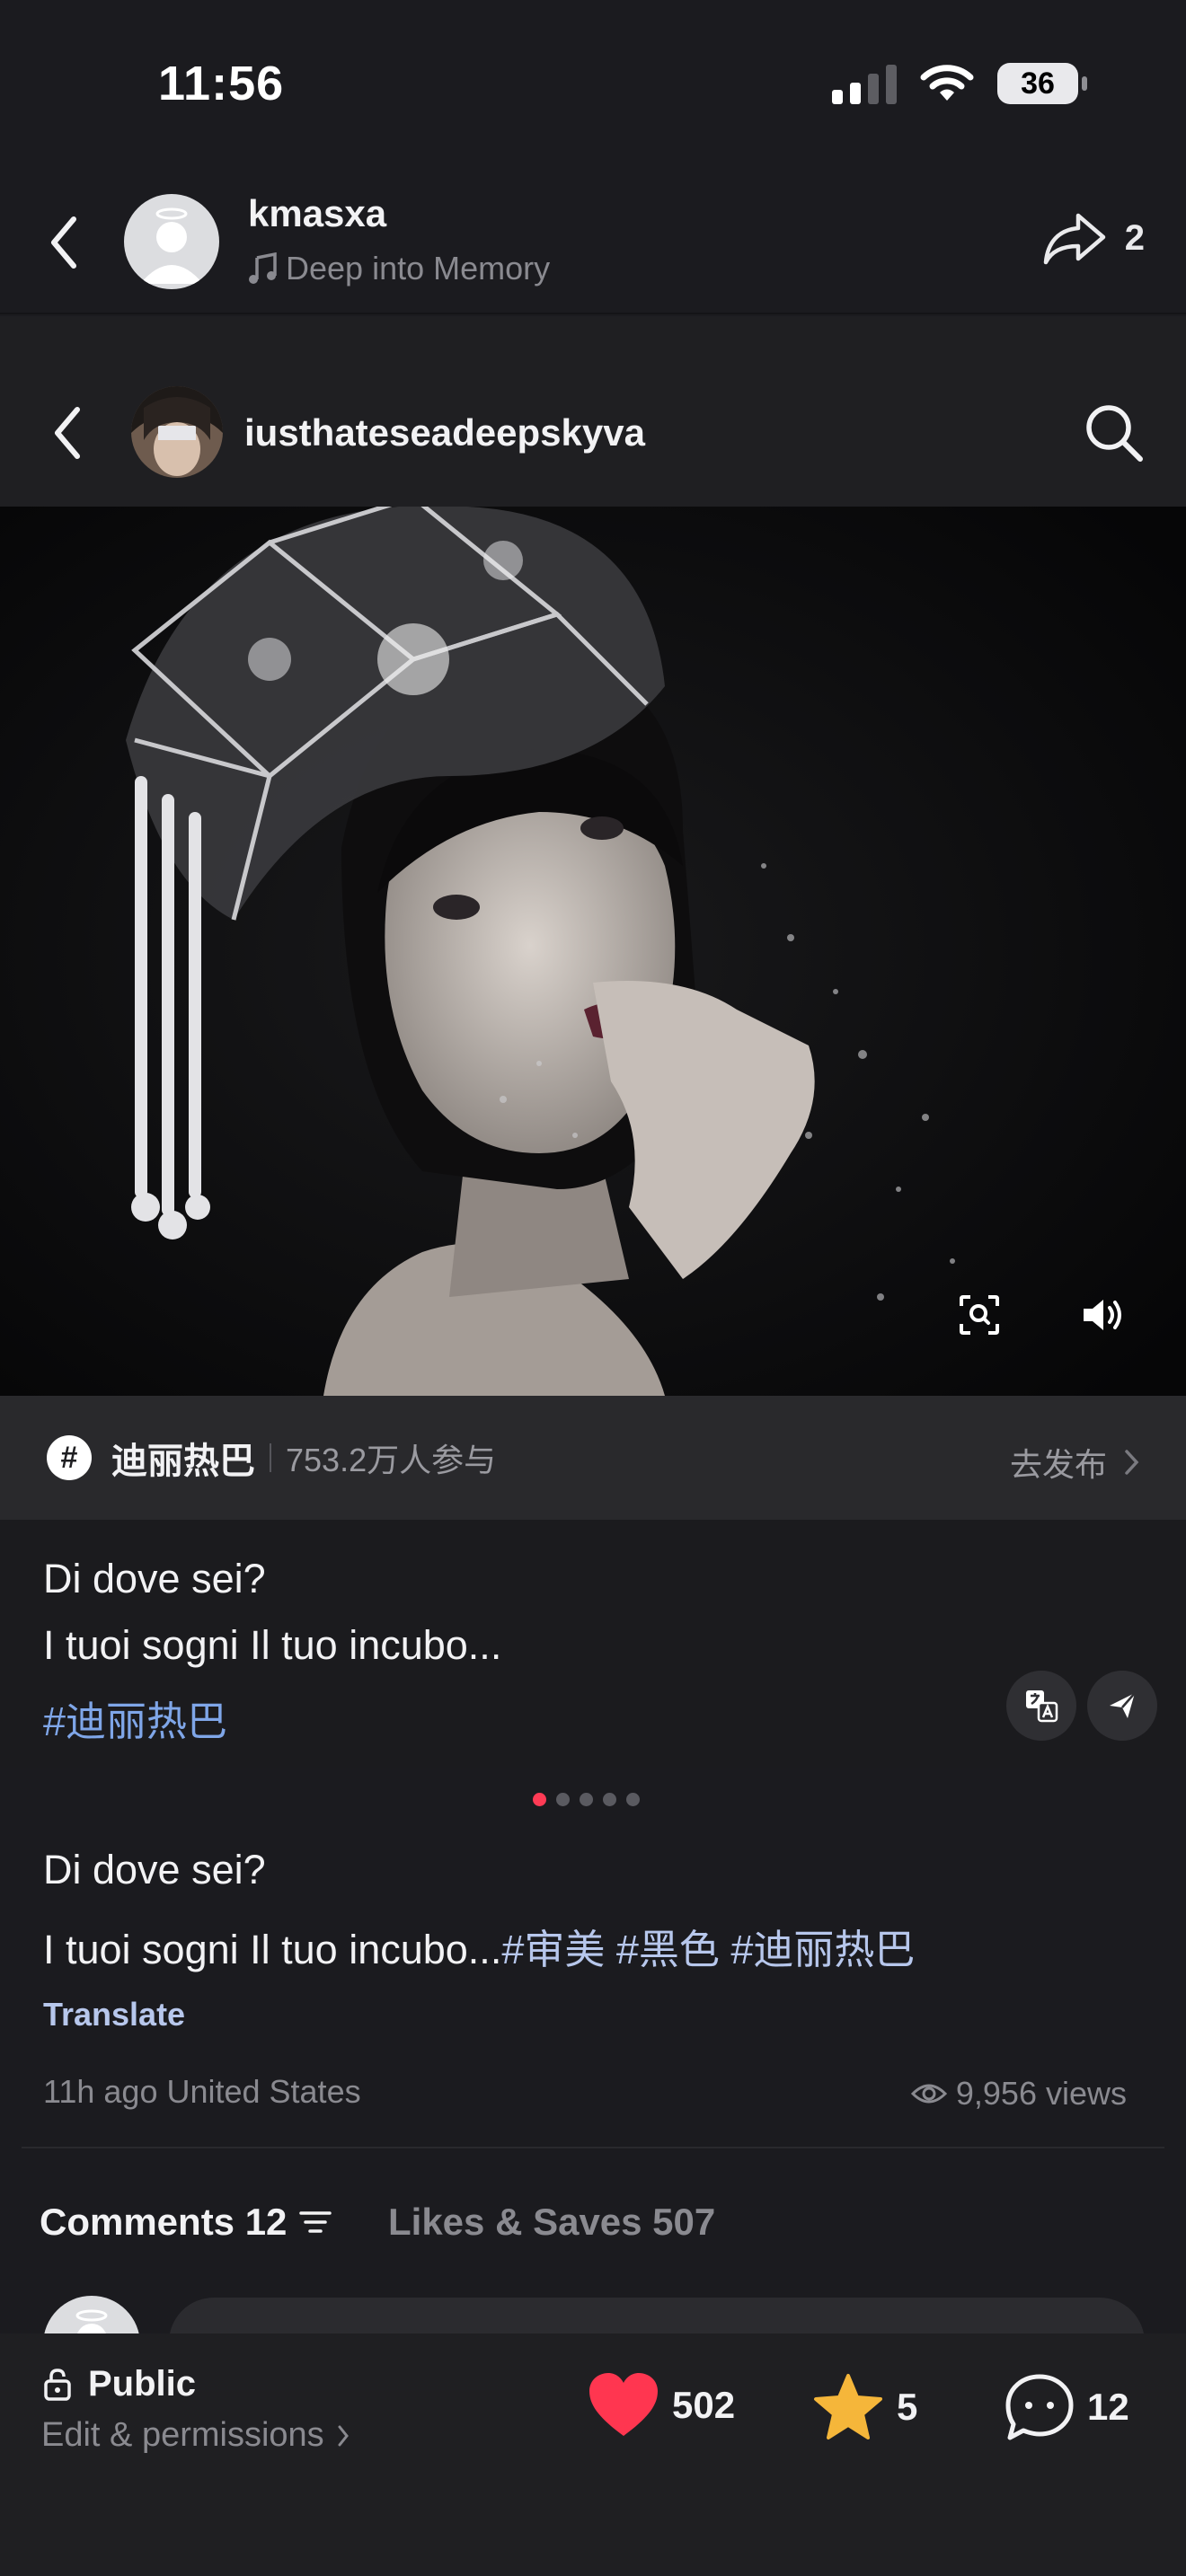  Describe the element at coordinates (135, 1718) in the screenshot. I see `caption-hashtag: #迪丽热巴` at that location.